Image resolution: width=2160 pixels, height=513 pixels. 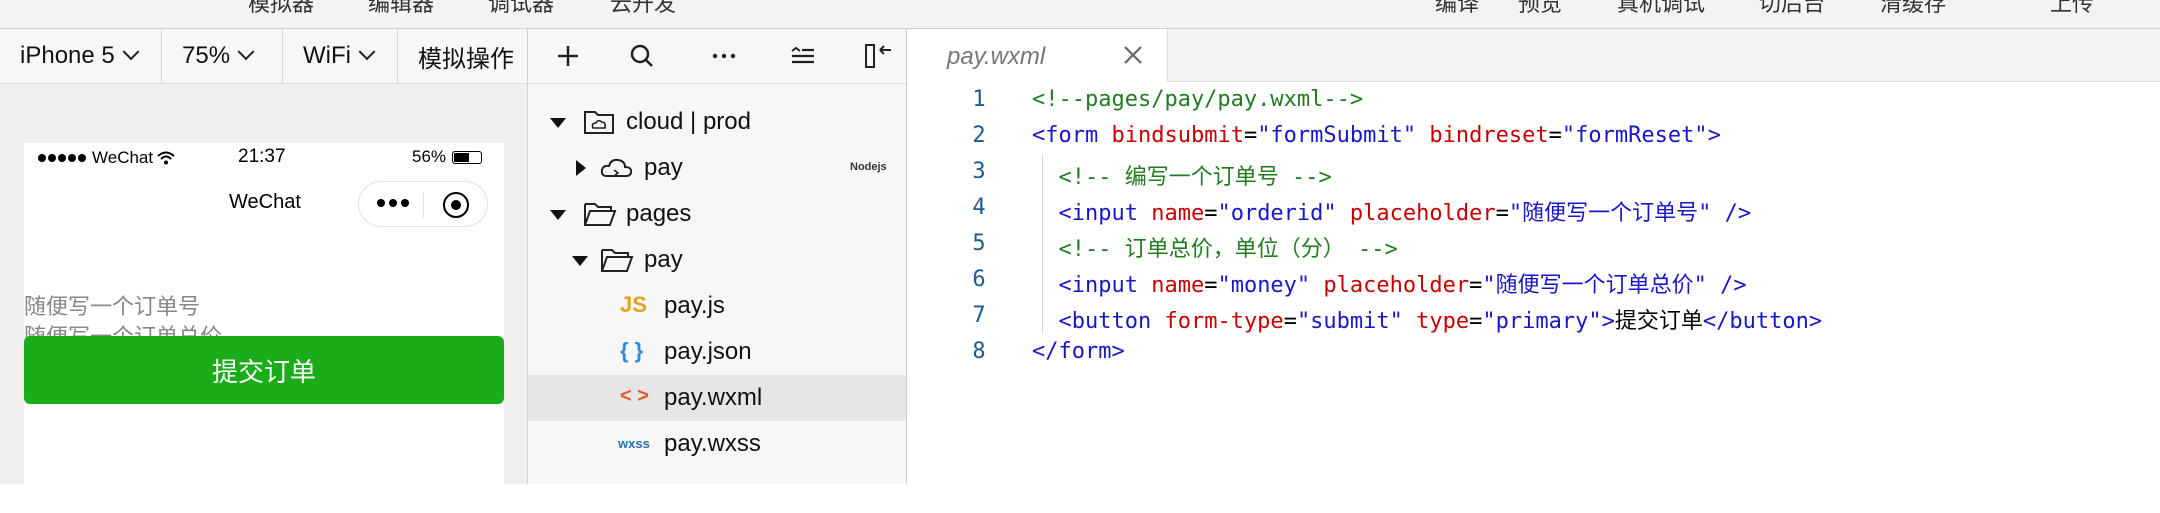 I want to click on status-time: 21:37, so click(x=262, y=156).